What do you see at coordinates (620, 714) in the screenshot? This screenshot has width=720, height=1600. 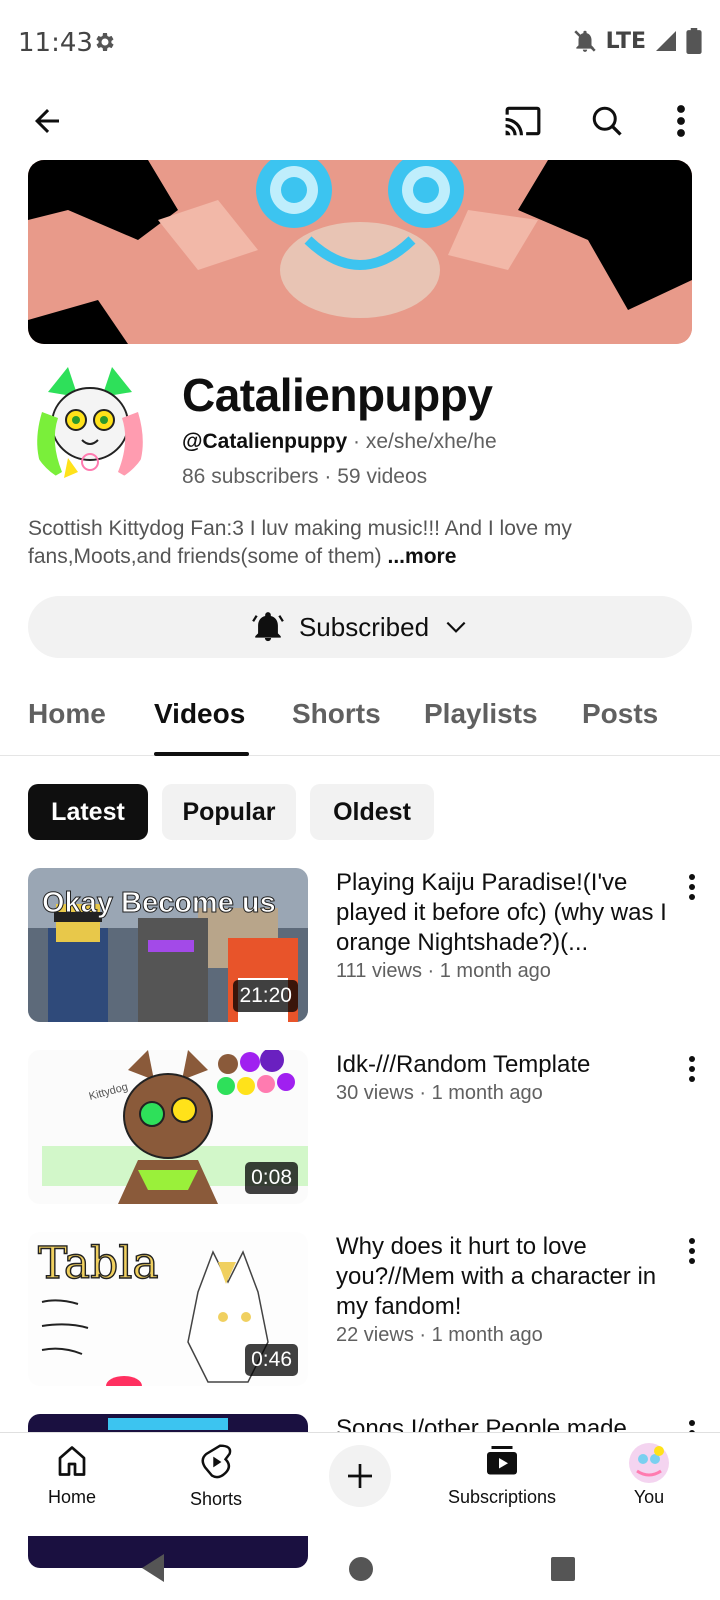 I see `tab-posts: Posts` at bounding box center [620, 714].